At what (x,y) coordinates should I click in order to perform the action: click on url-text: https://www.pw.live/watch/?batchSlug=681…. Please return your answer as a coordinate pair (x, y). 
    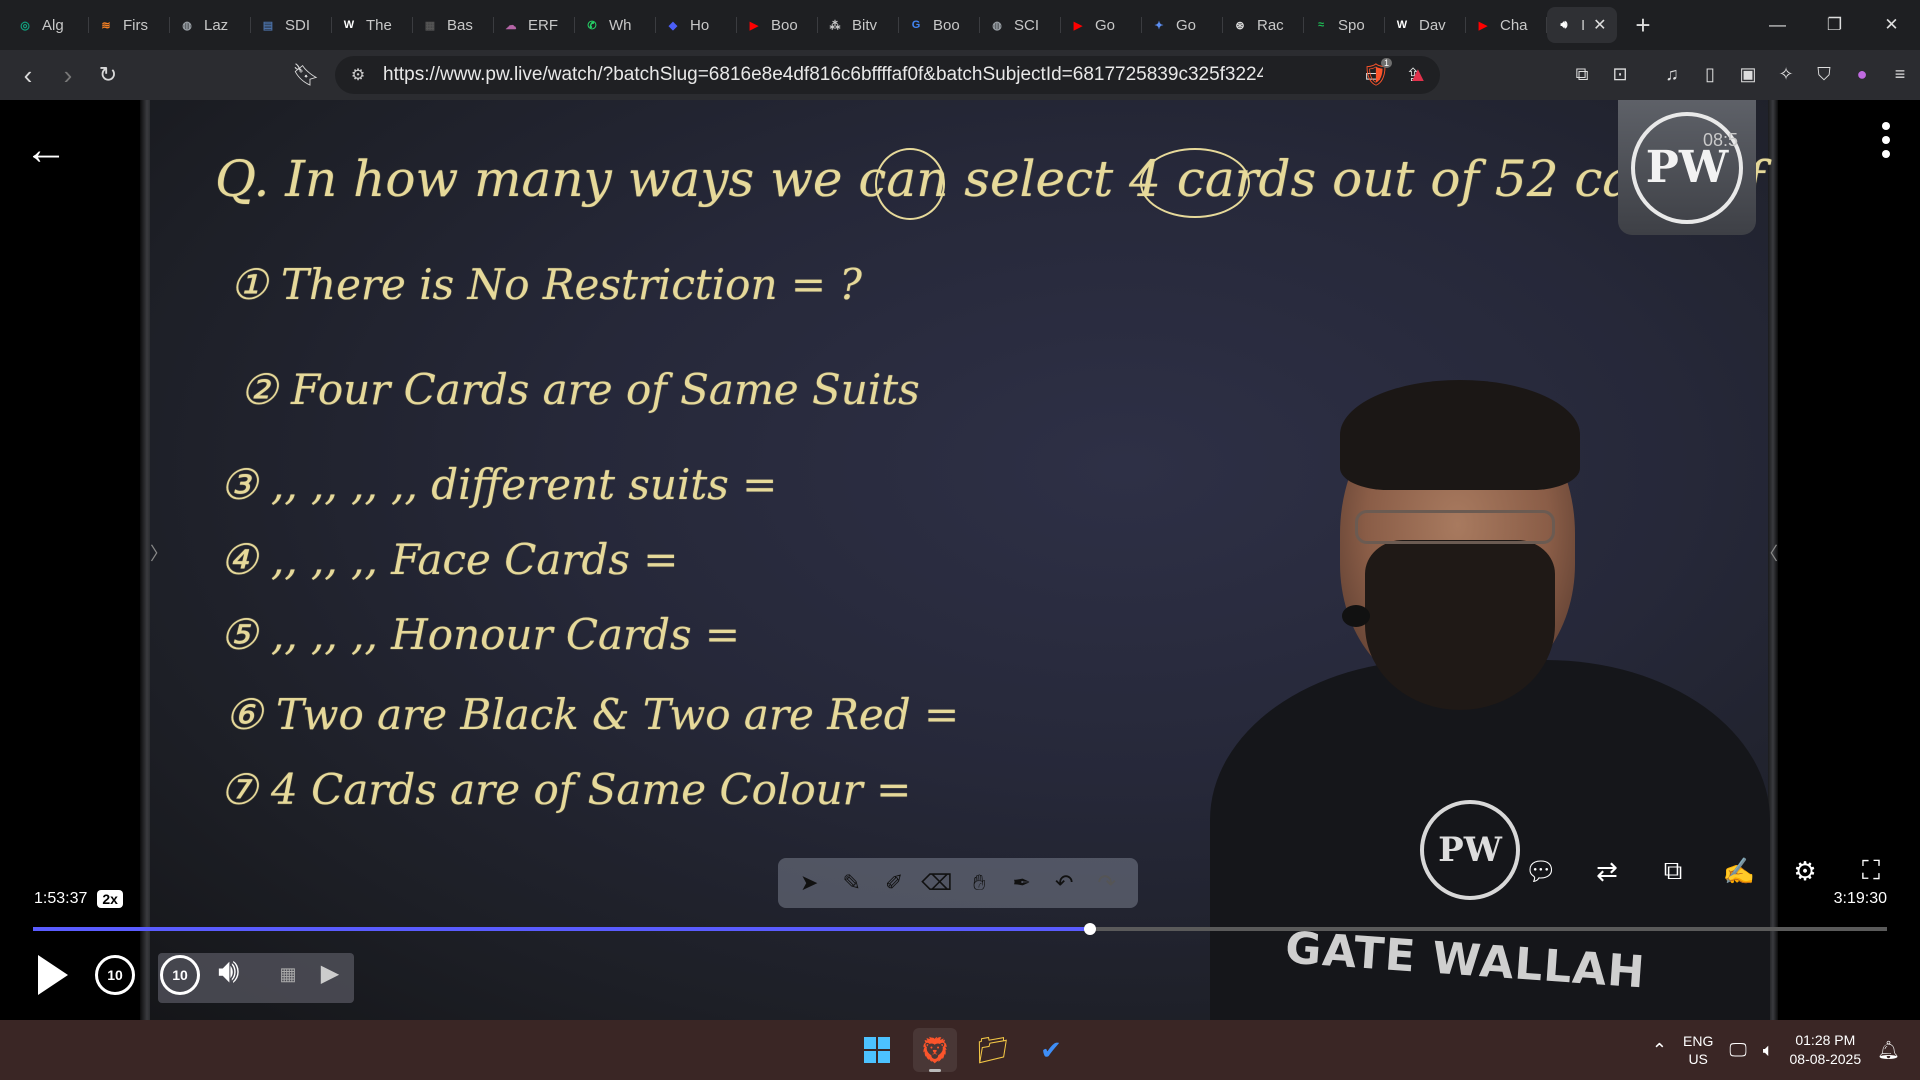
    Looking at the image, I should click on (823, 75).